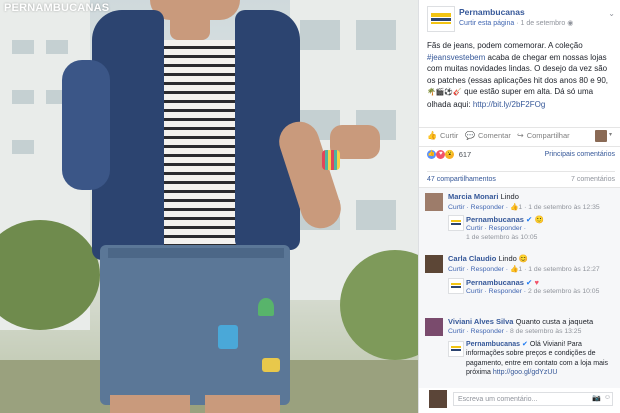 The width and height of the screenshot is (620, 413). I want to click on reply-body: Pernambucanas ✔ 🙂, so click(541, 220).